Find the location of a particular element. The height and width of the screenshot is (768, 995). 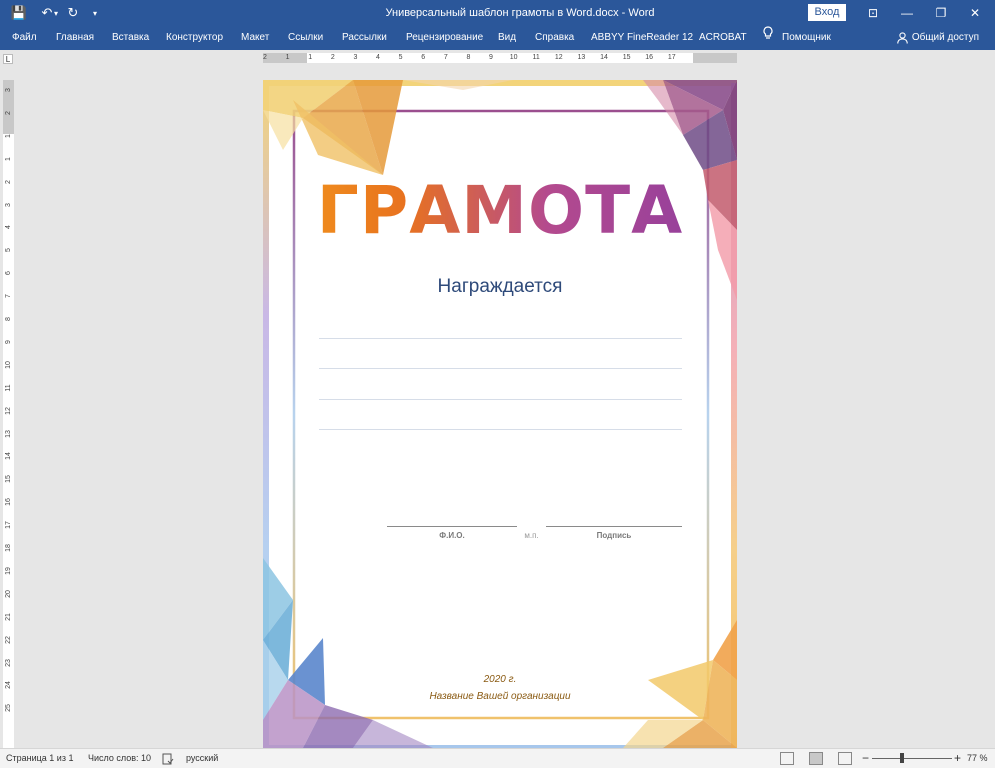

ruler-number: 12 is located at coordinates (8, 410).